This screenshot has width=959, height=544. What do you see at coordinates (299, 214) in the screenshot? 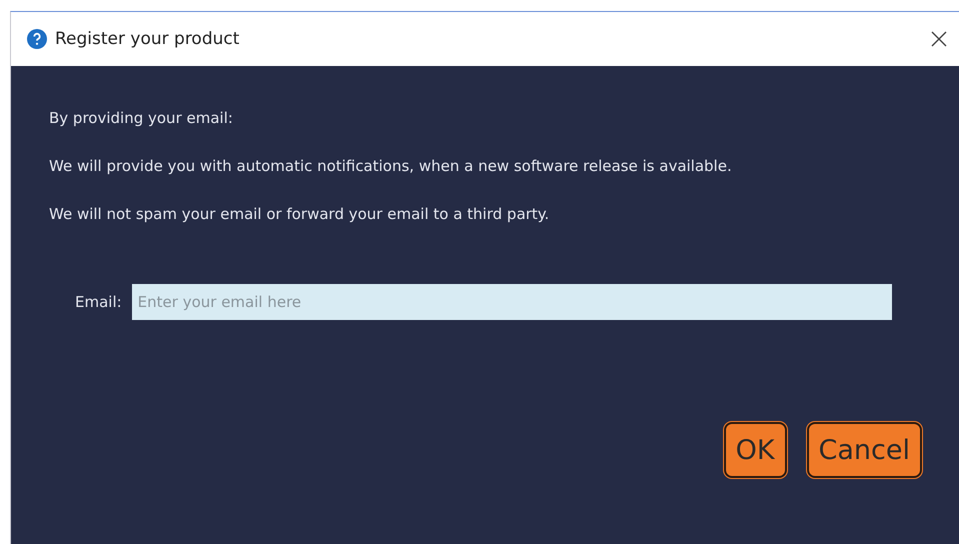
I see `info-text: We will not spam your email or forward your email to a third party.` at bounding box center [299, 214].